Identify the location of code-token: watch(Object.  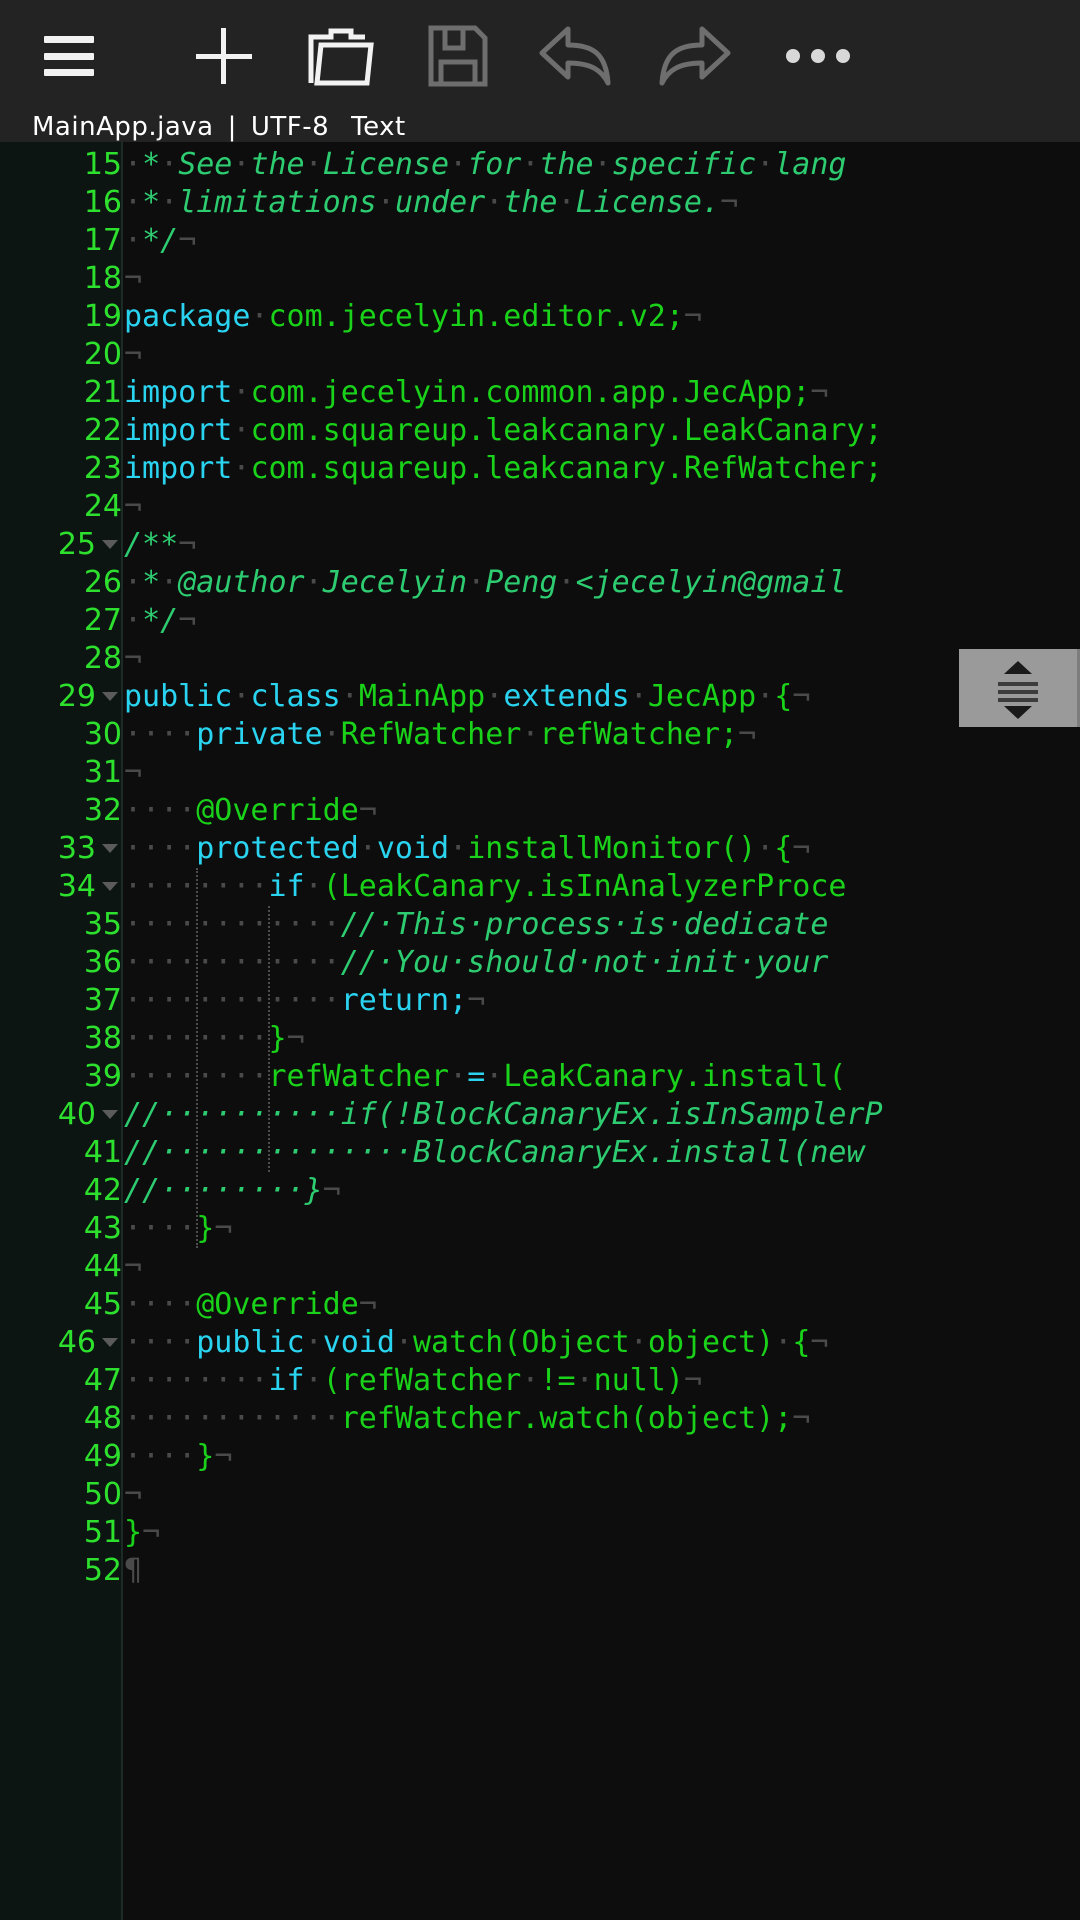
(521, 1342).